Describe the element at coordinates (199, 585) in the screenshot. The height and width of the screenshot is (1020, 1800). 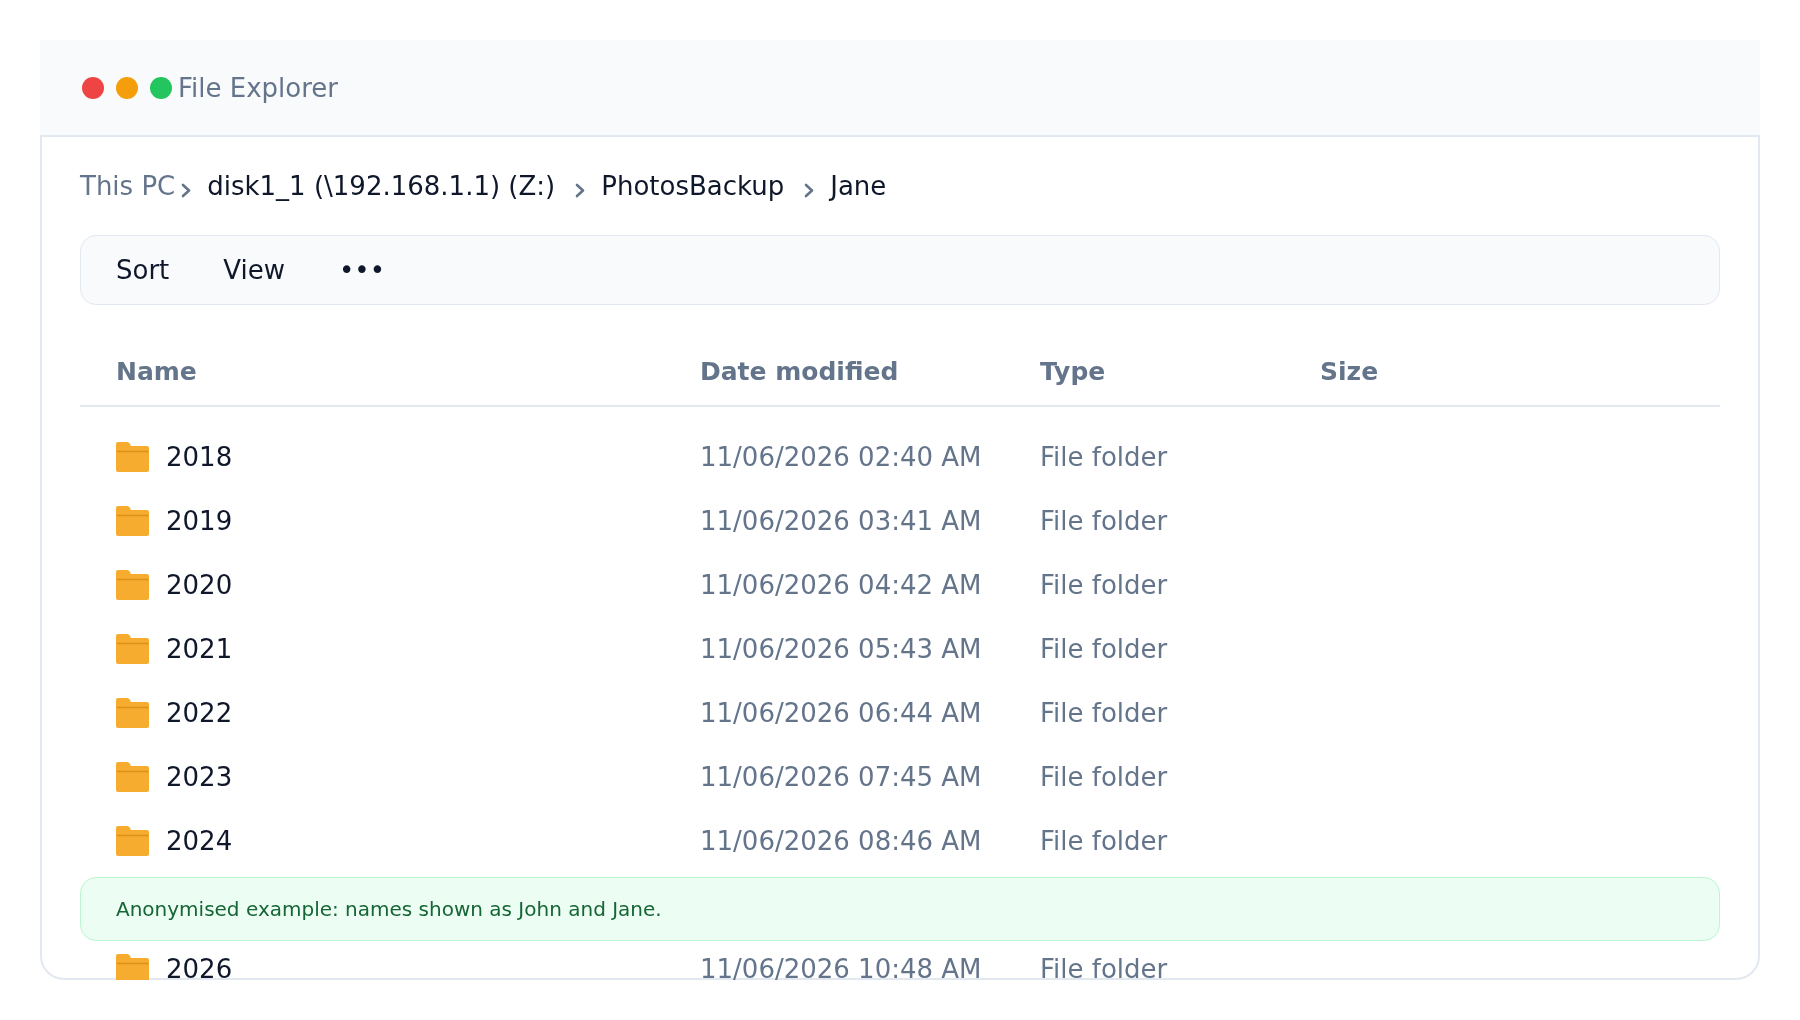
I see `file-name: 2020` at that location.